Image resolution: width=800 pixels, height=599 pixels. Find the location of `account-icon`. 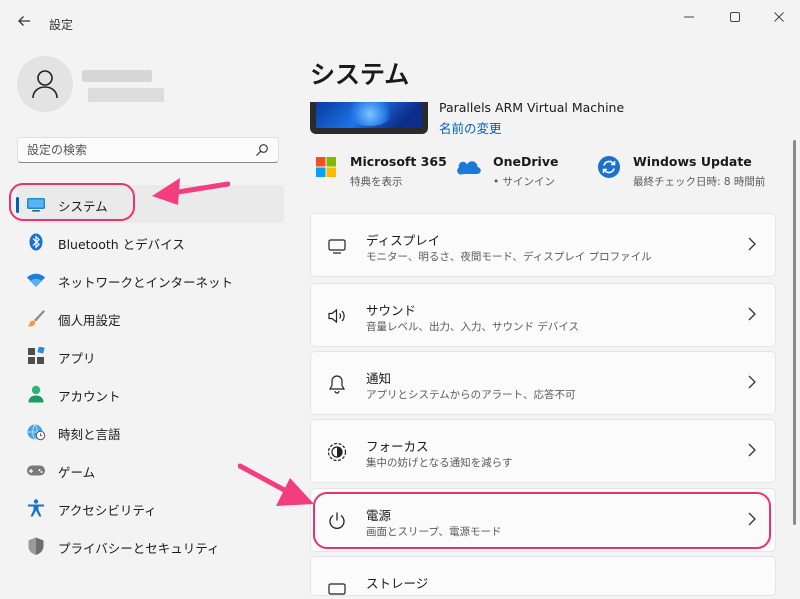

account-icon is located at coordinates (36, 394).